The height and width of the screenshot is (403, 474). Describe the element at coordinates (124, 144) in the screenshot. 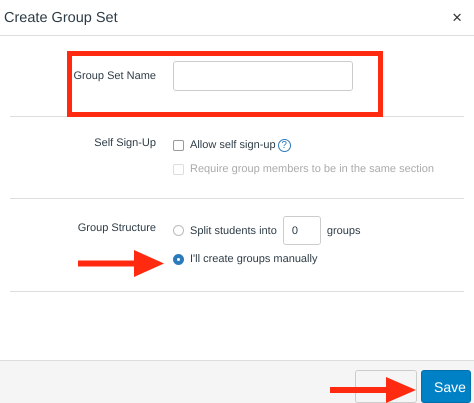

I see `section-label: Self Sign-Up` at that location.